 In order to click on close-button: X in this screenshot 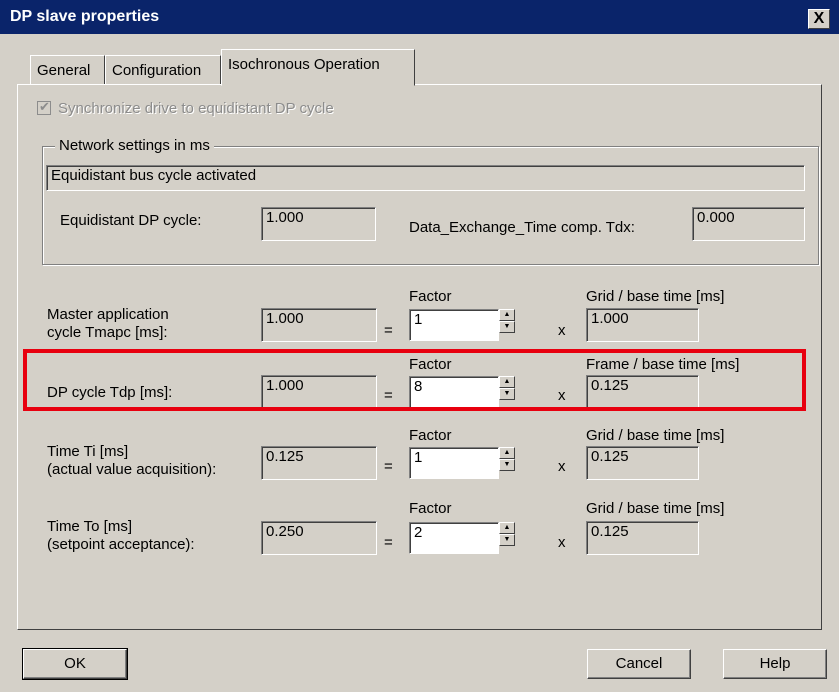, I will do `click(819, 19)`.